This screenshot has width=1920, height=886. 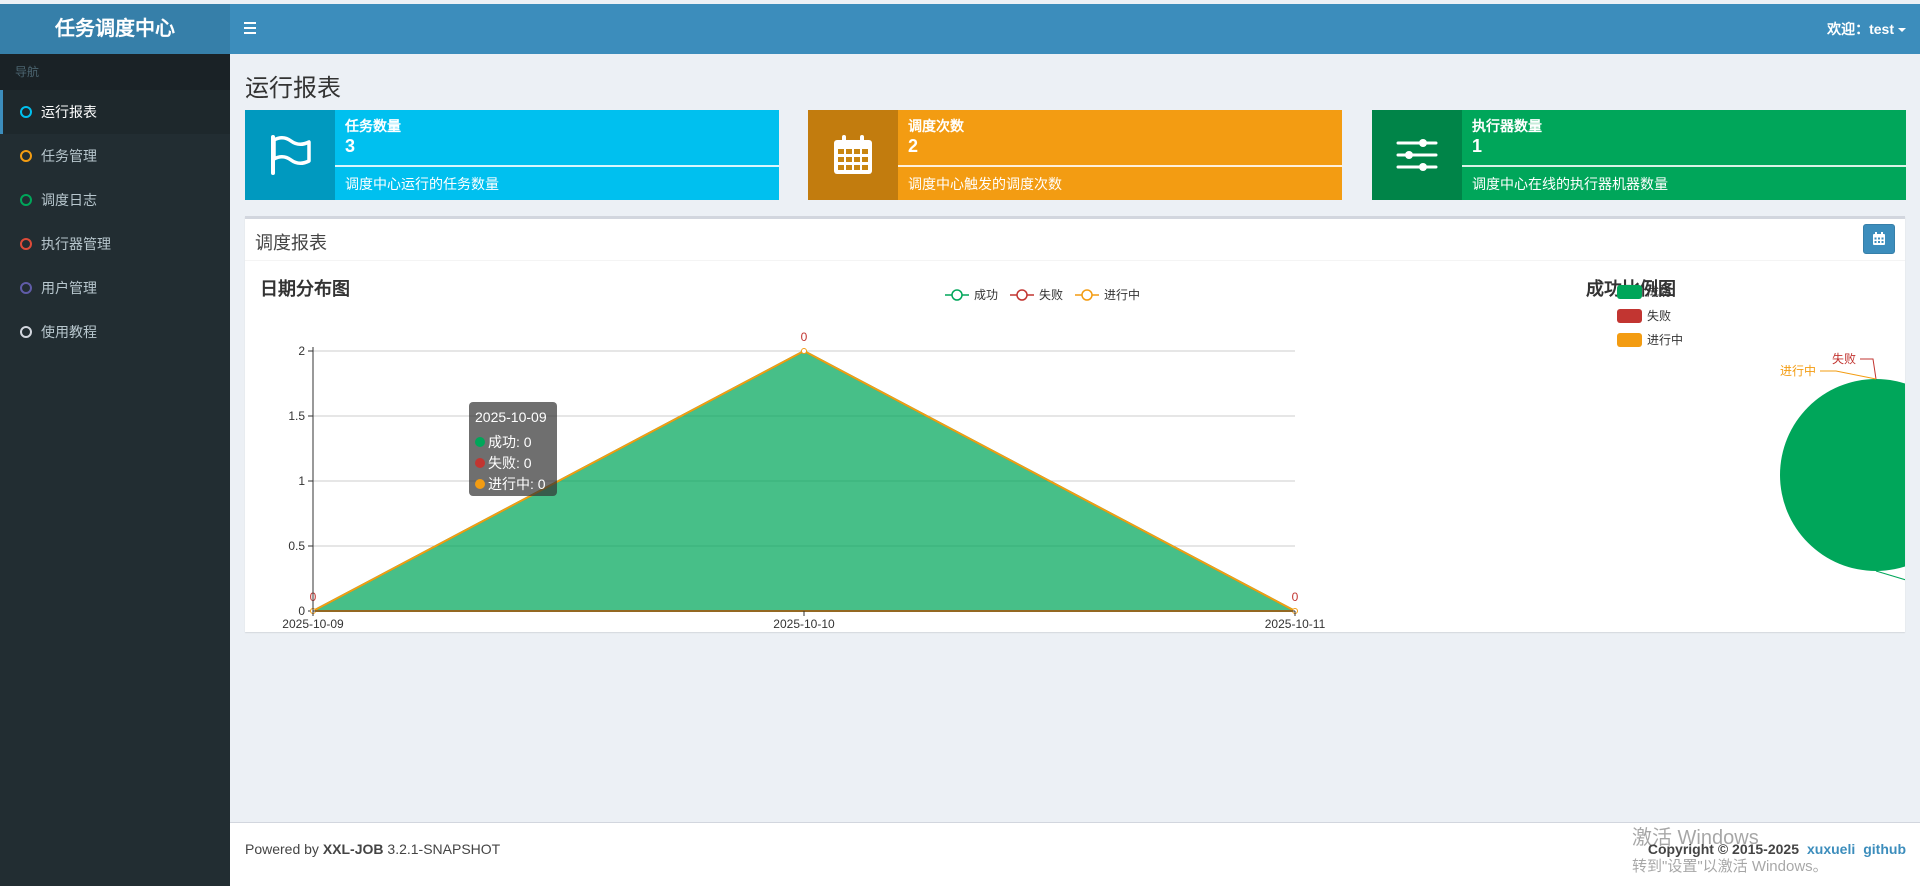 What do you see at coordinates (1075, 240) in the screenshot?
I see `report-header: 调度报表` at bounding box center [1075, 240].